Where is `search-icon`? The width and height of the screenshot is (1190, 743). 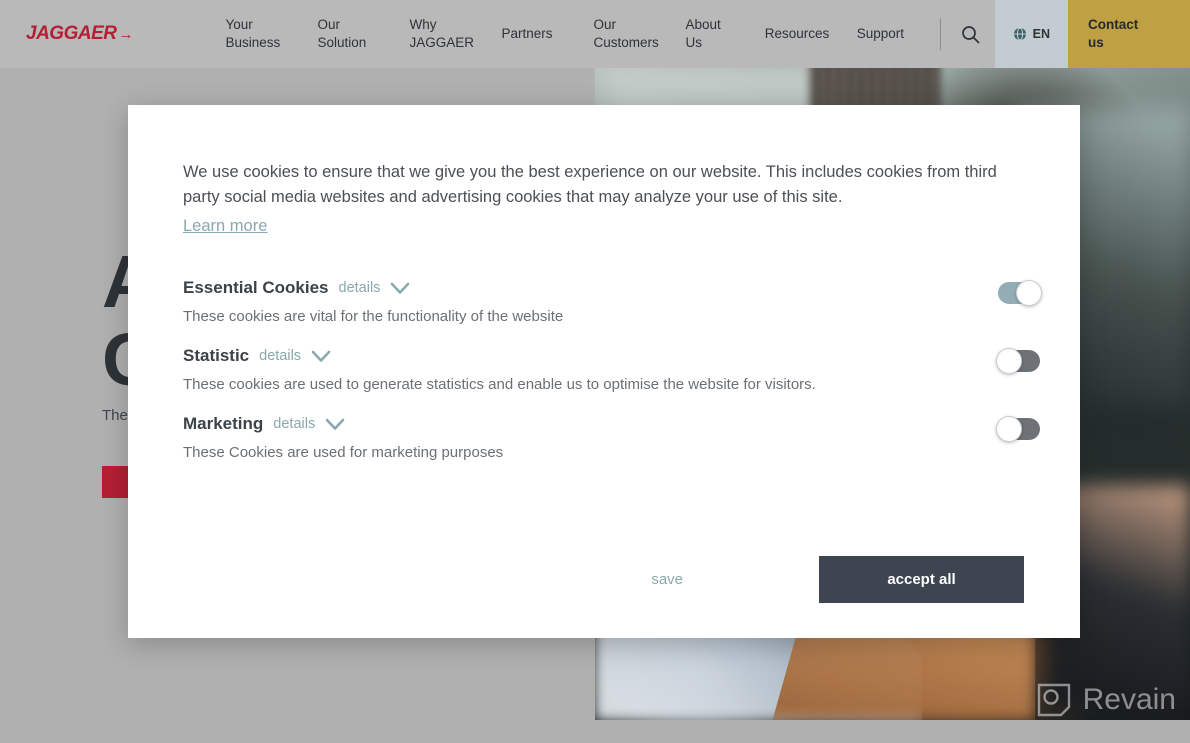 search-icon is located at coordinates (971, 34).